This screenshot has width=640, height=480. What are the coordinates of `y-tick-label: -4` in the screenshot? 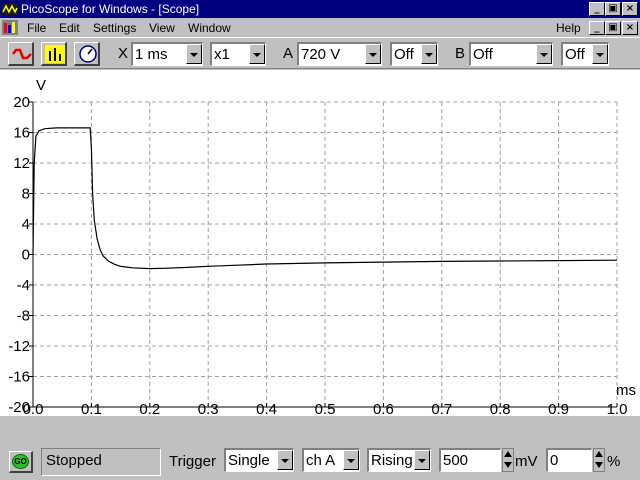 It's located at (23, 285).